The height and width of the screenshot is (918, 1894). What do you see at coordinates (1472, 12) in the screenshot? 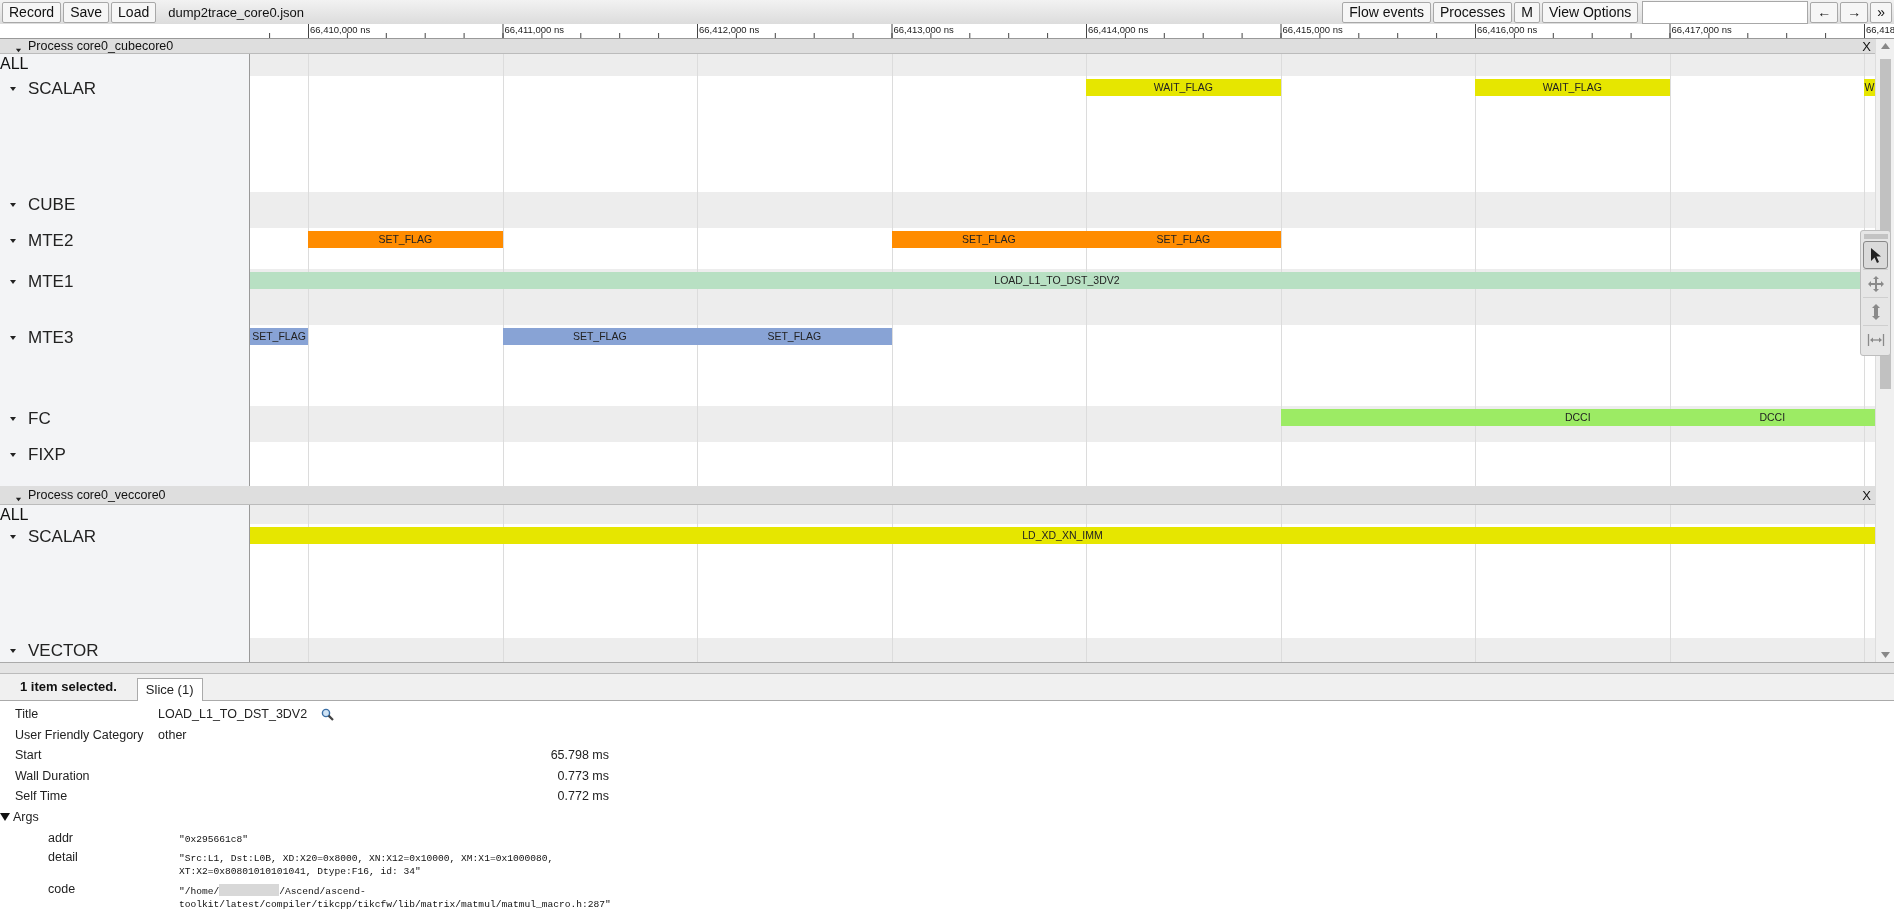
I see `toolbar-button: Processes` at bounding box center [1472, 12].